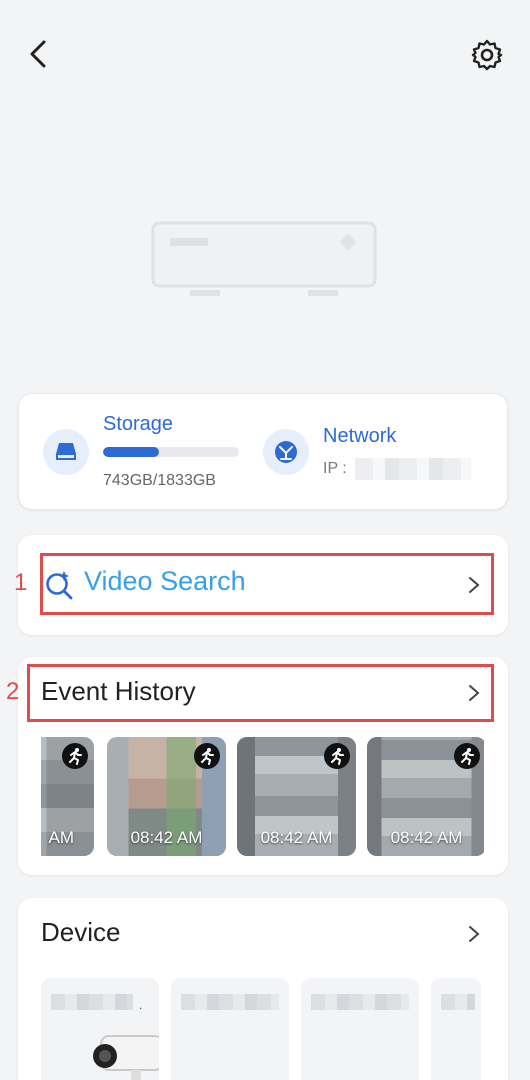 The width and height of the screenshot is (530, 1080). I want to click on gear-icon, so click(487, 55).